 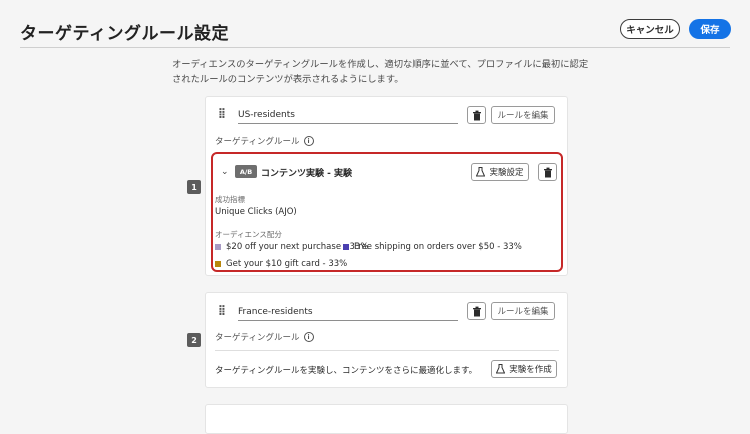 I want to click on experiment-title: コンテンツ実験 - 実験, so click(x=307, y=174).